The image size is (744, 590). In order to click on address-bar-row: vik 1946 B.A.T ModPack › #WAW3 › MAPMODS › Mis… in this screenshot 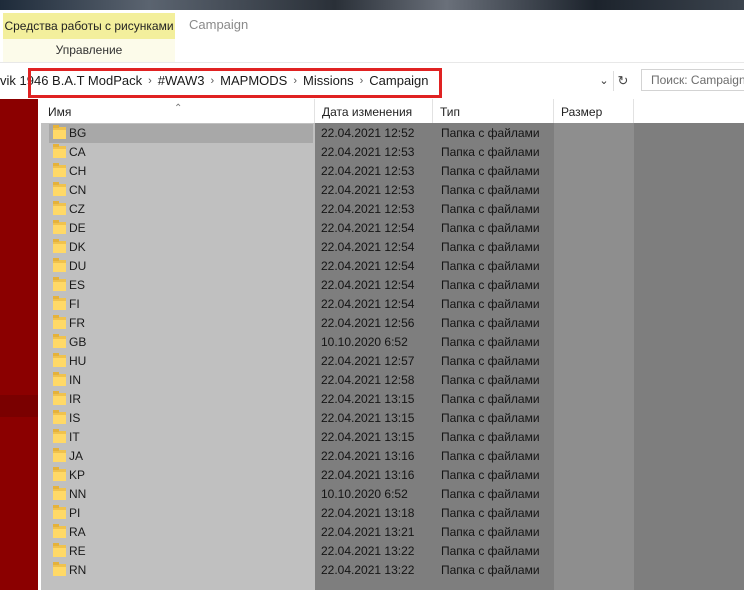, I will do `click(372, 81)`.